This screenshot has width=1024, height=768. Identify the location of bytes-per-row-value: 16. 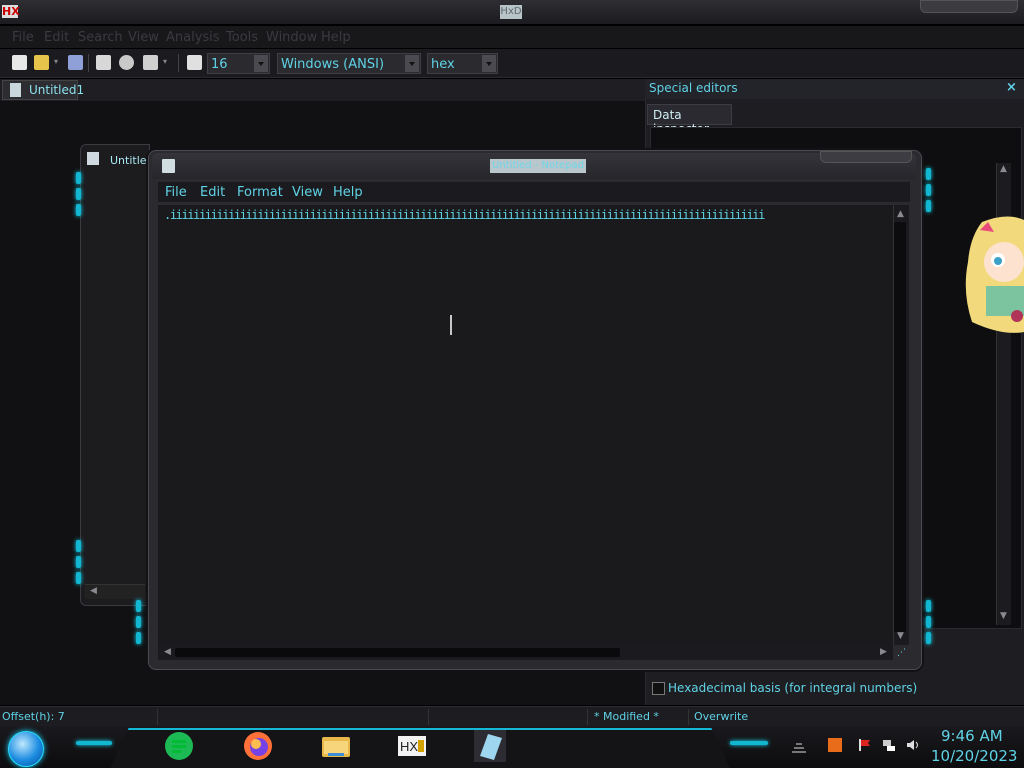
(219, 64).